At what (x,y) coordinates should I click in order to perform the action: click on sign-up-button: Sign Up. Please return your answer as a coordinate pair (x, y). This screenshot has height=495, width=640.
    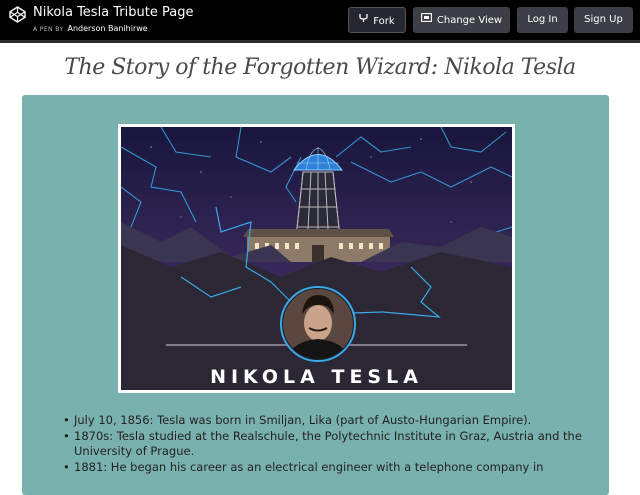
    Looking at the image, I should click on (603, 20).